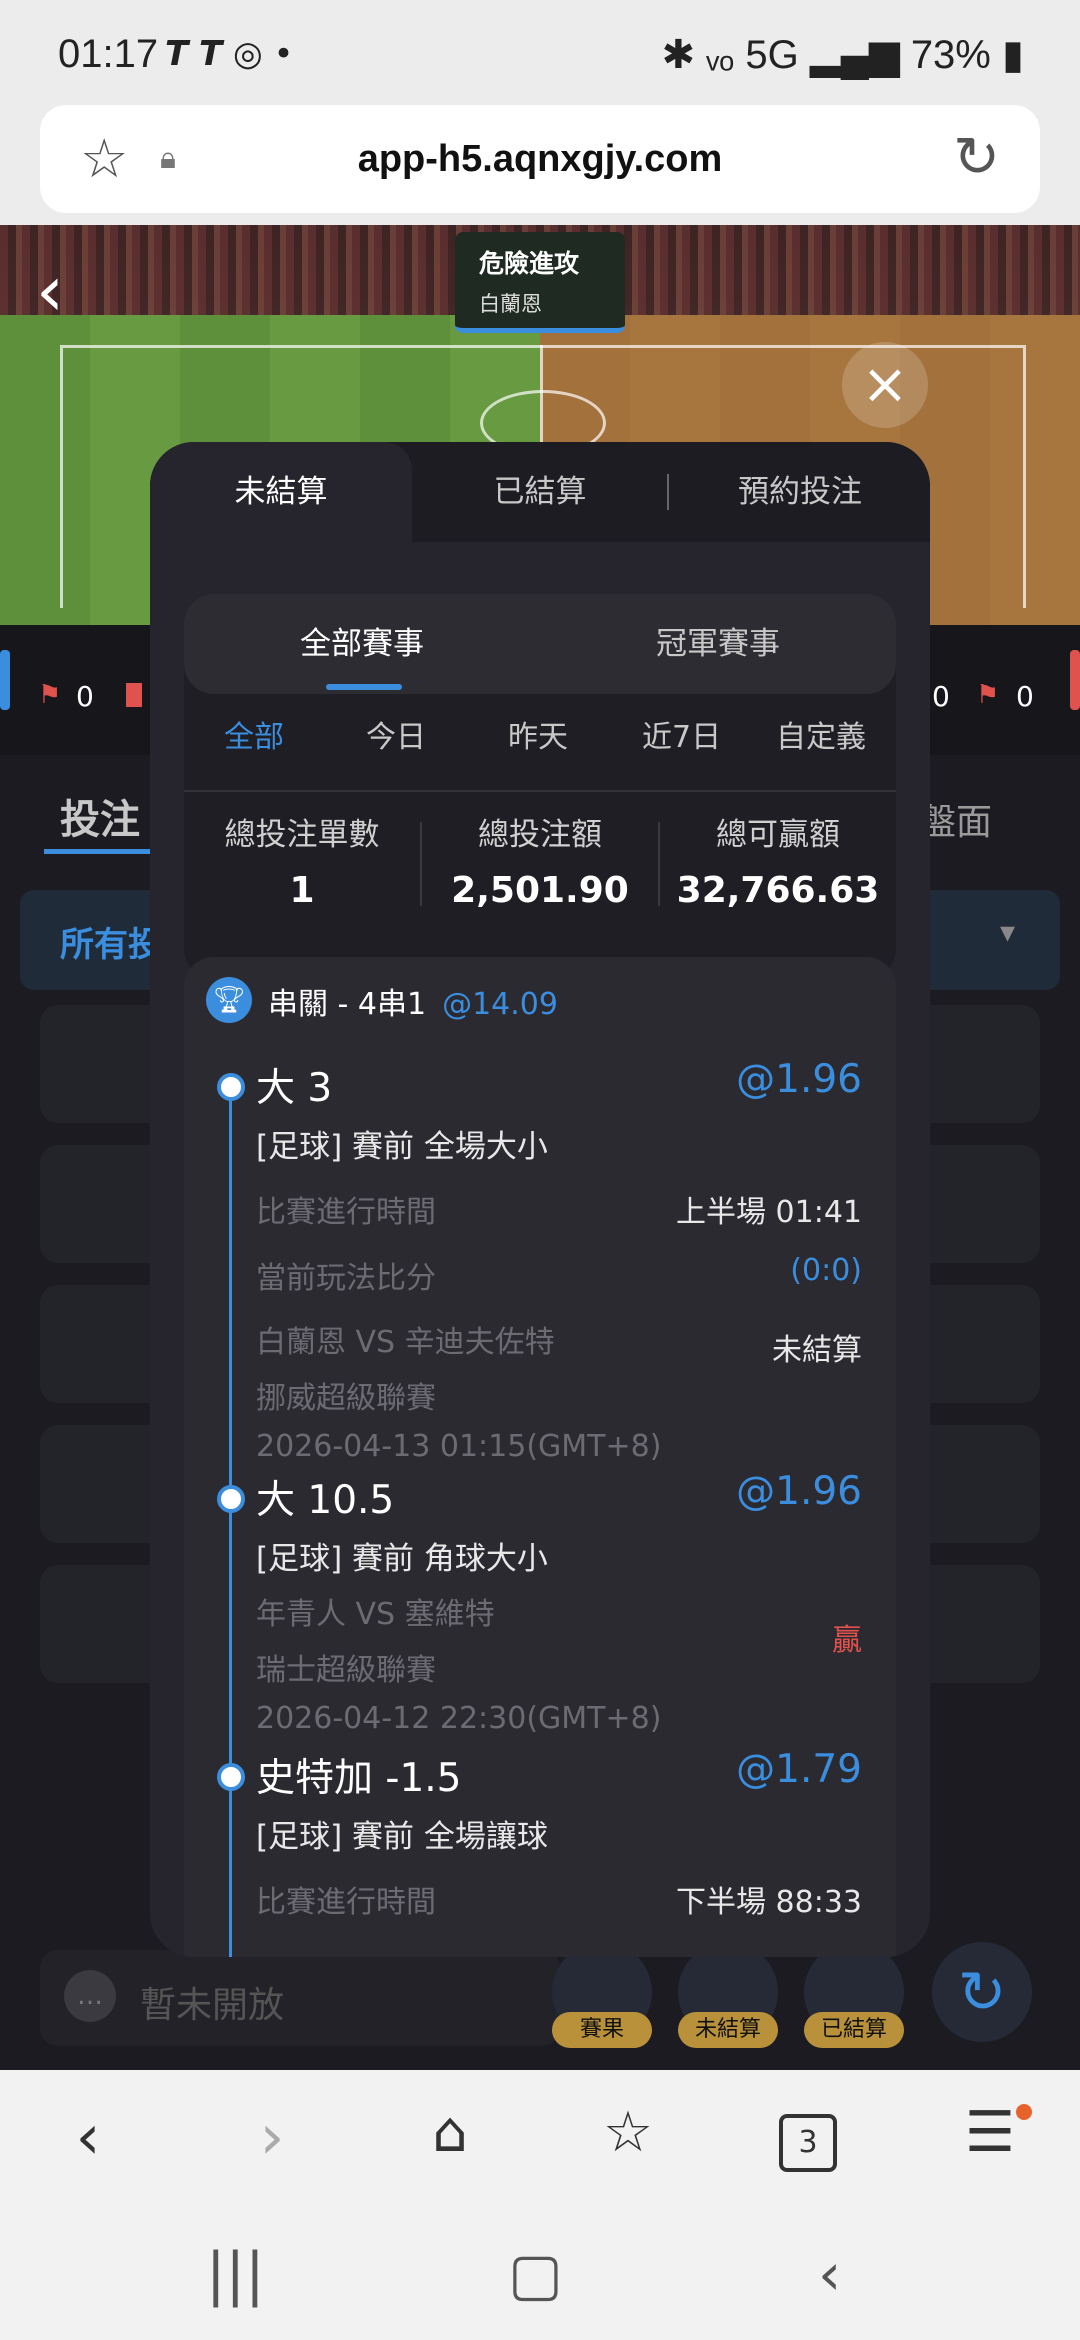 The width and height of the screenshot is (1080, 2340). I want to click on tab-divider, so click(668, 492).